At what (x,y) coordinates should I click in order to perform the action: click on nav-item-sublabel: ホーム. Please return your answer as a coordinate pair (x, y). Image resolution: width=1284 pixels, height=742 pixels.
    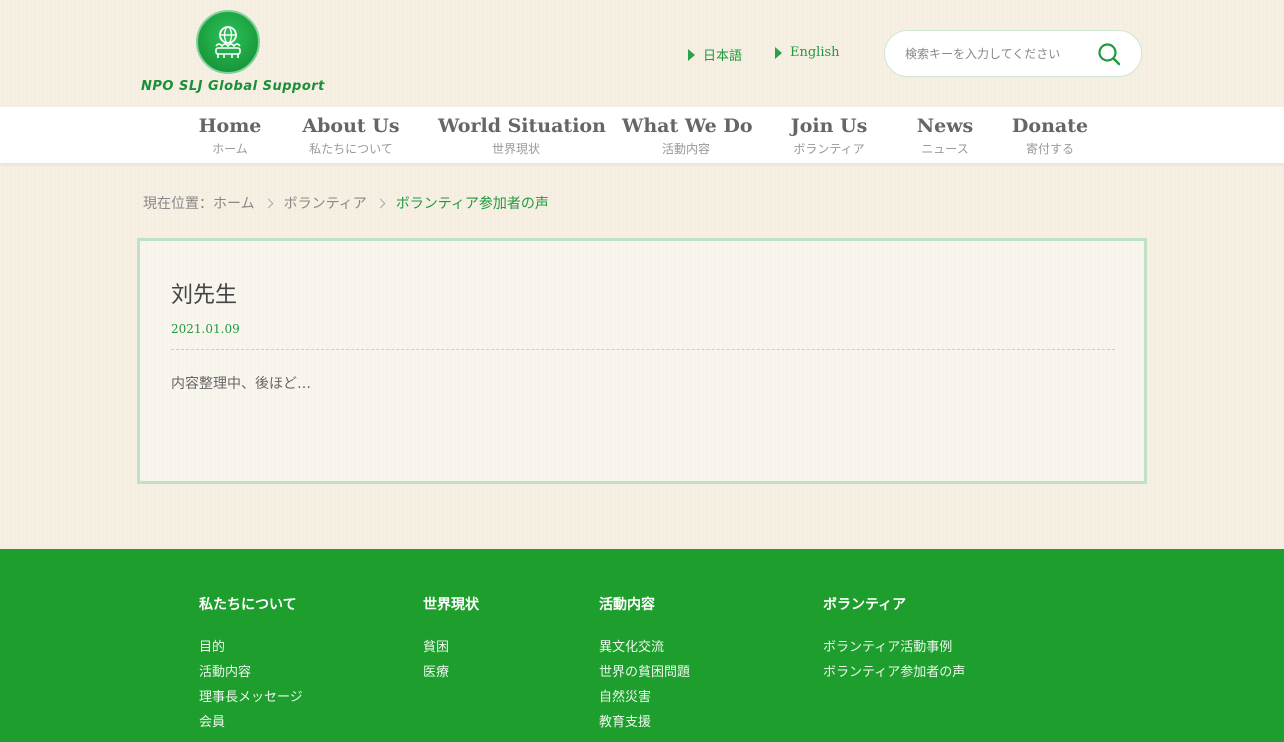
    Looking at the image, I should click on (230, 149).